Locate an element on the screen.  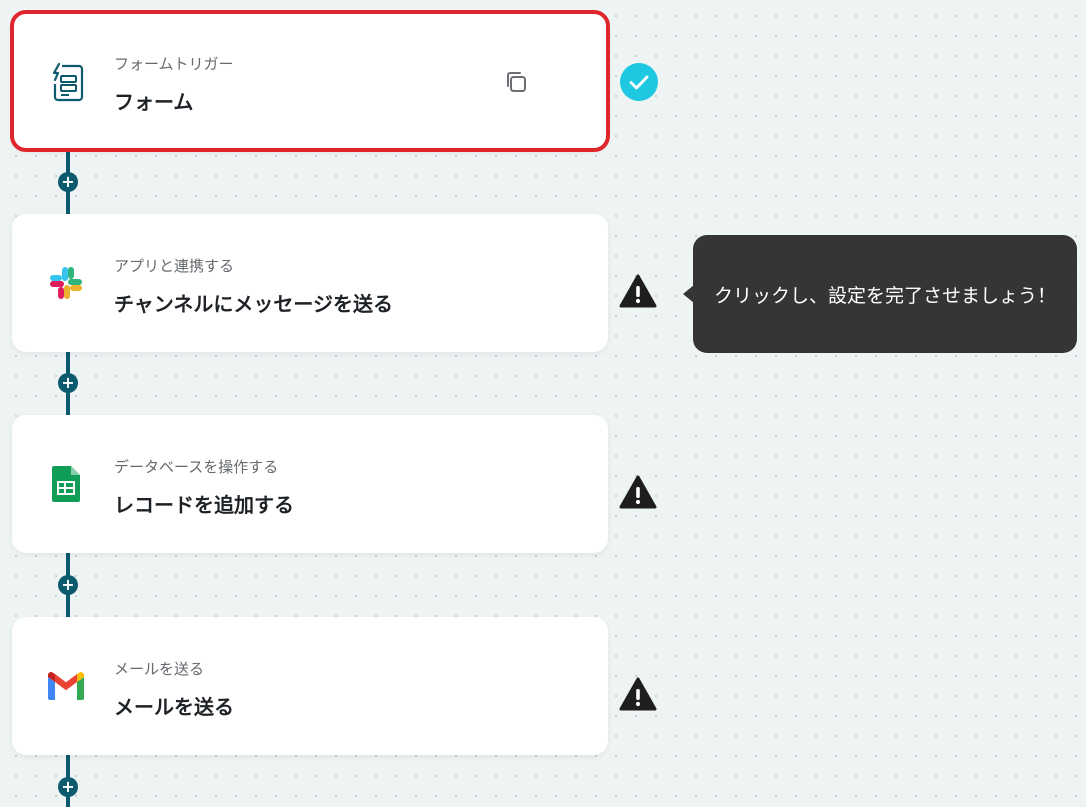
step-card-gmail: メールを送る メールを送る is located at coordinates (310, 686).